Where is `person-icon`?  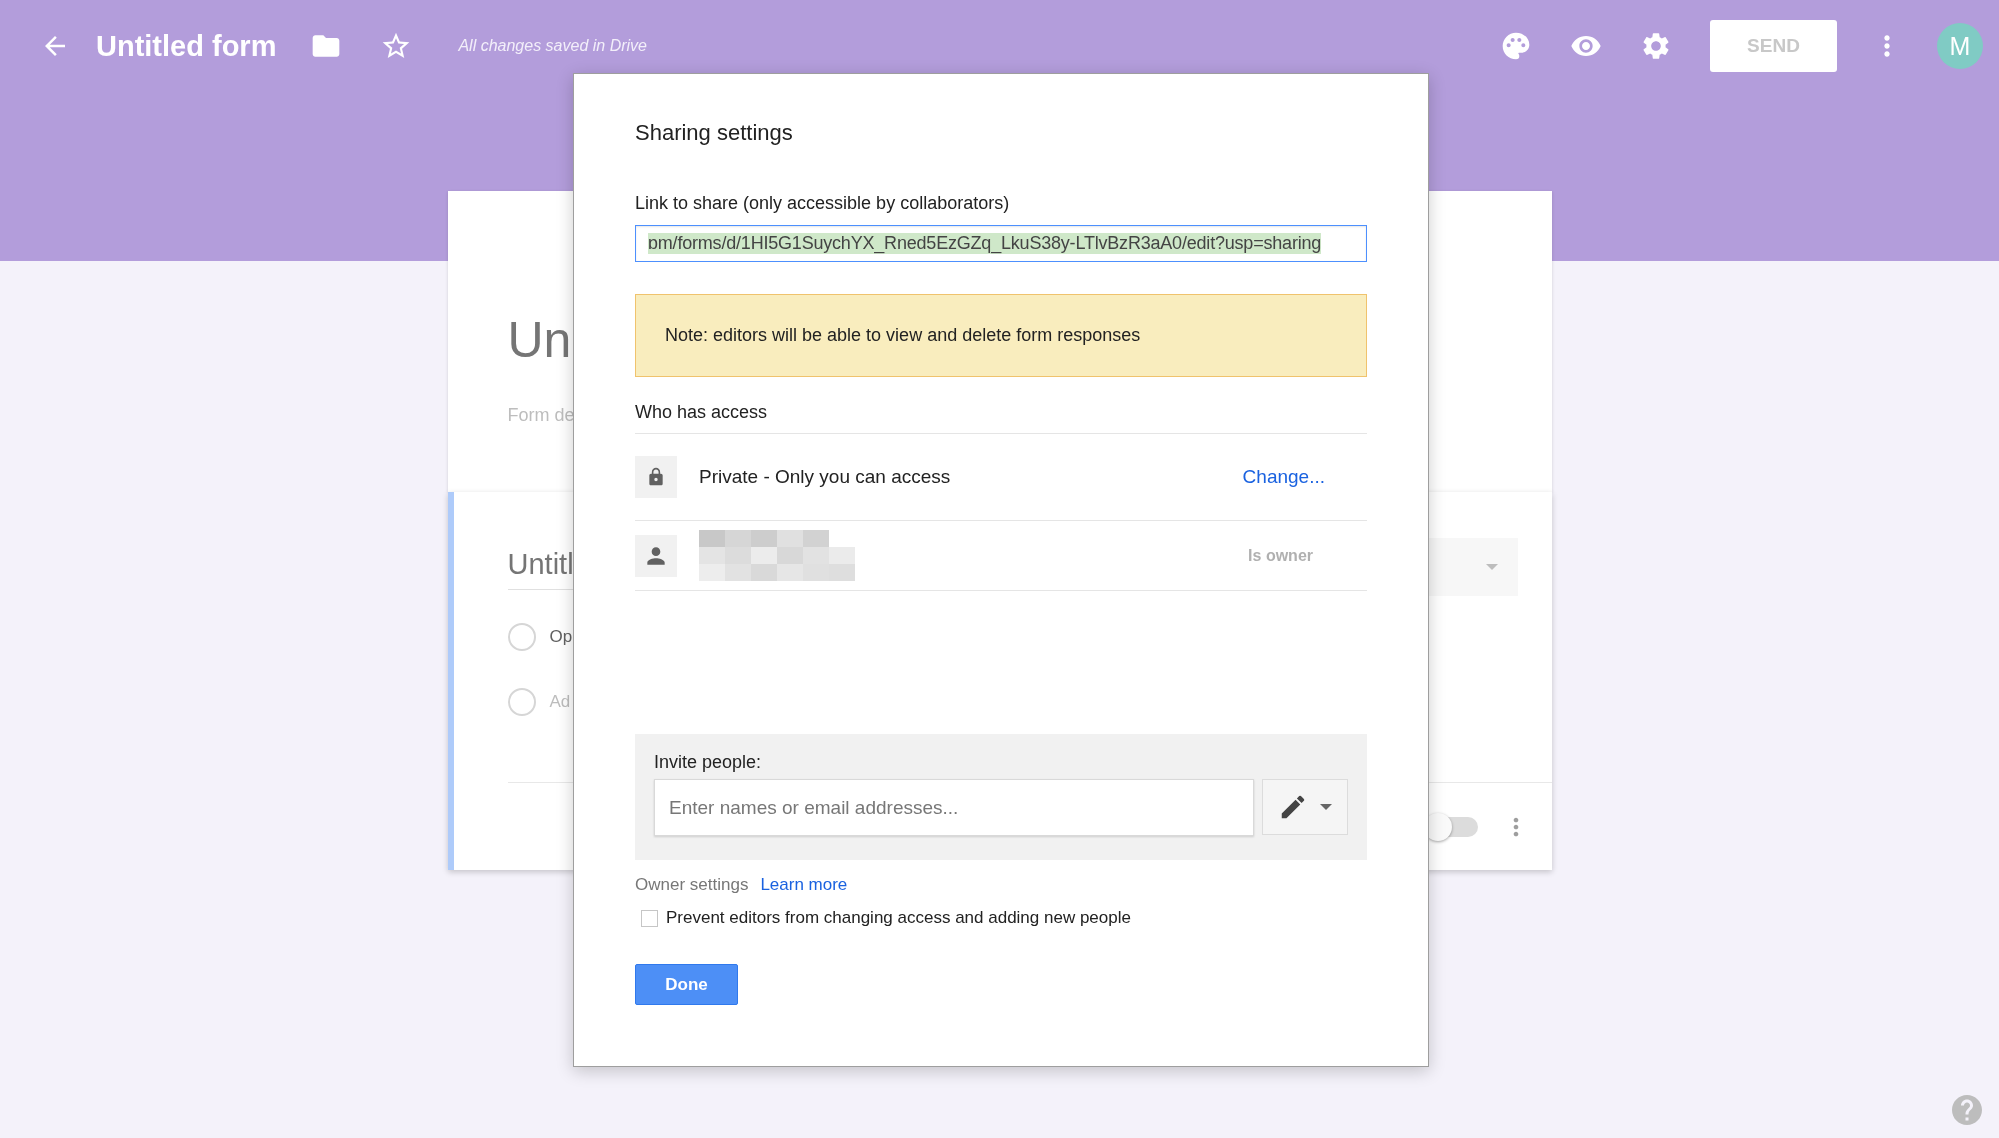 person-icon is located at coordinates (656, 555).